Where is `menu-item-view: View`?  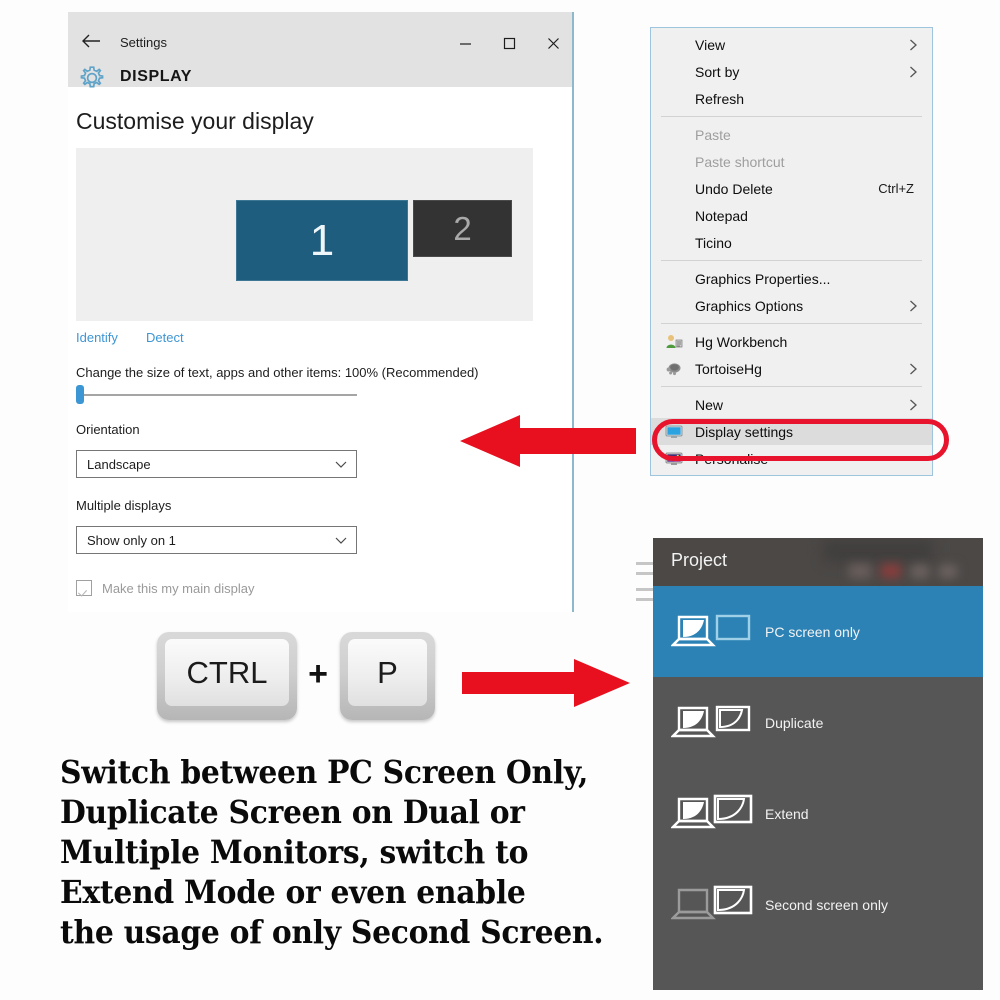 menu-item-view: View is located at coordinates (791, 44).